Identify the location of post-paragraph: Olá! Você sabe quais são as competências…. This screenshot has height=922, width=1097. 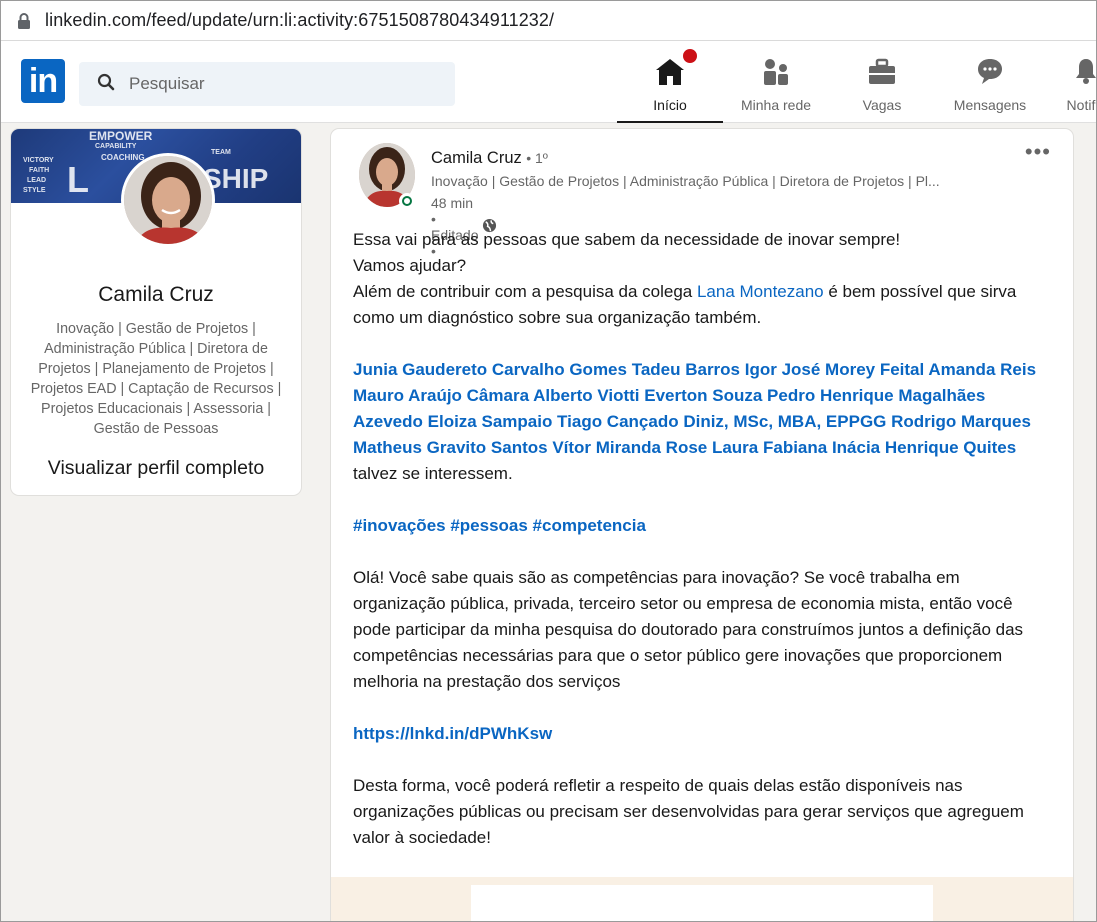
(688, 629).